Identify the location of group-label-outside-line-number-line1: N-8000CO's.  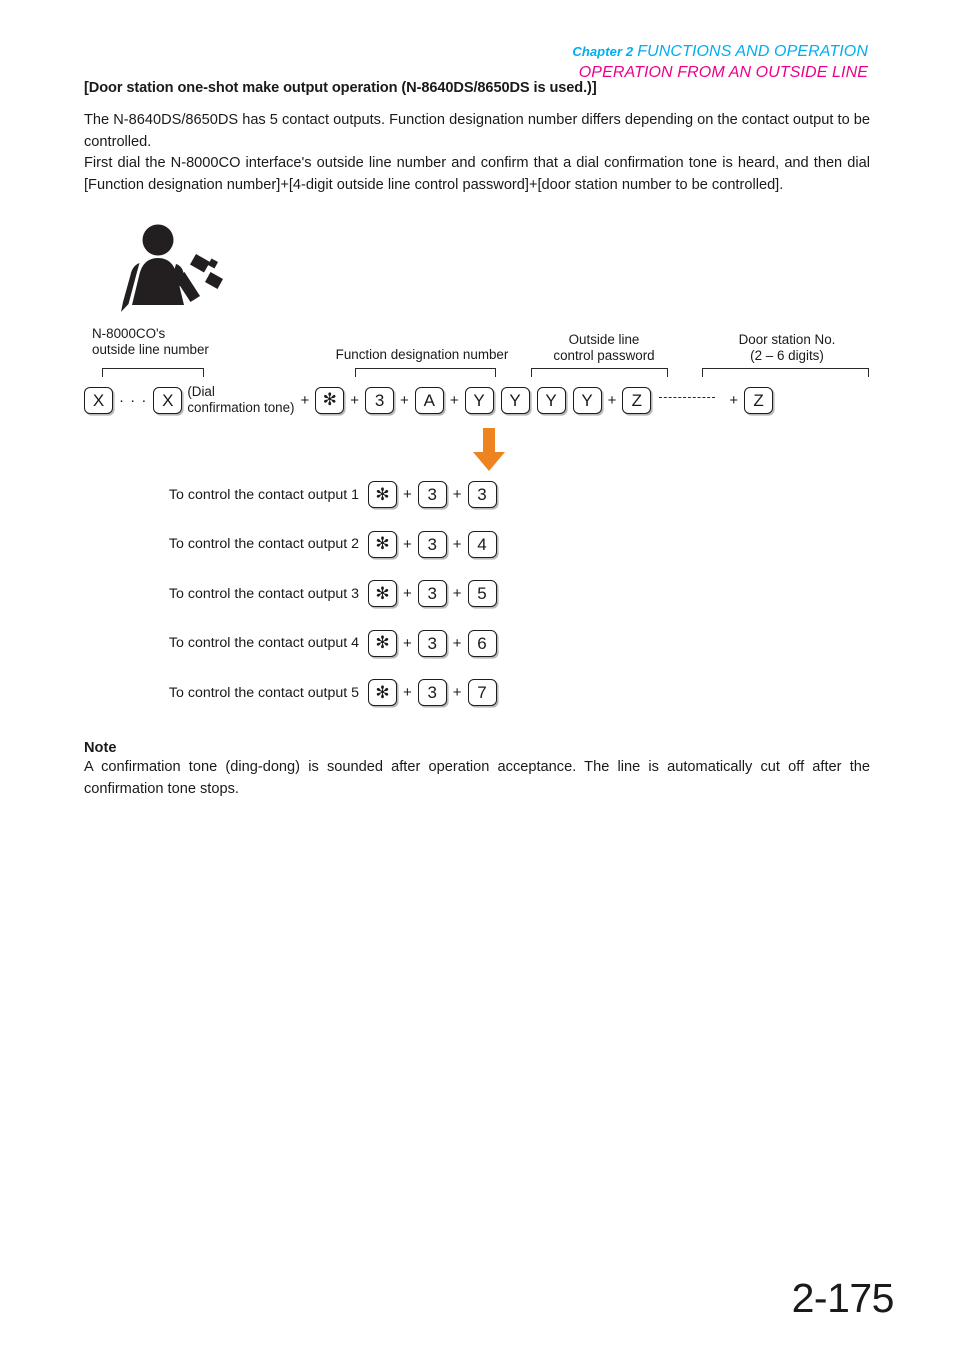
(129, 333).